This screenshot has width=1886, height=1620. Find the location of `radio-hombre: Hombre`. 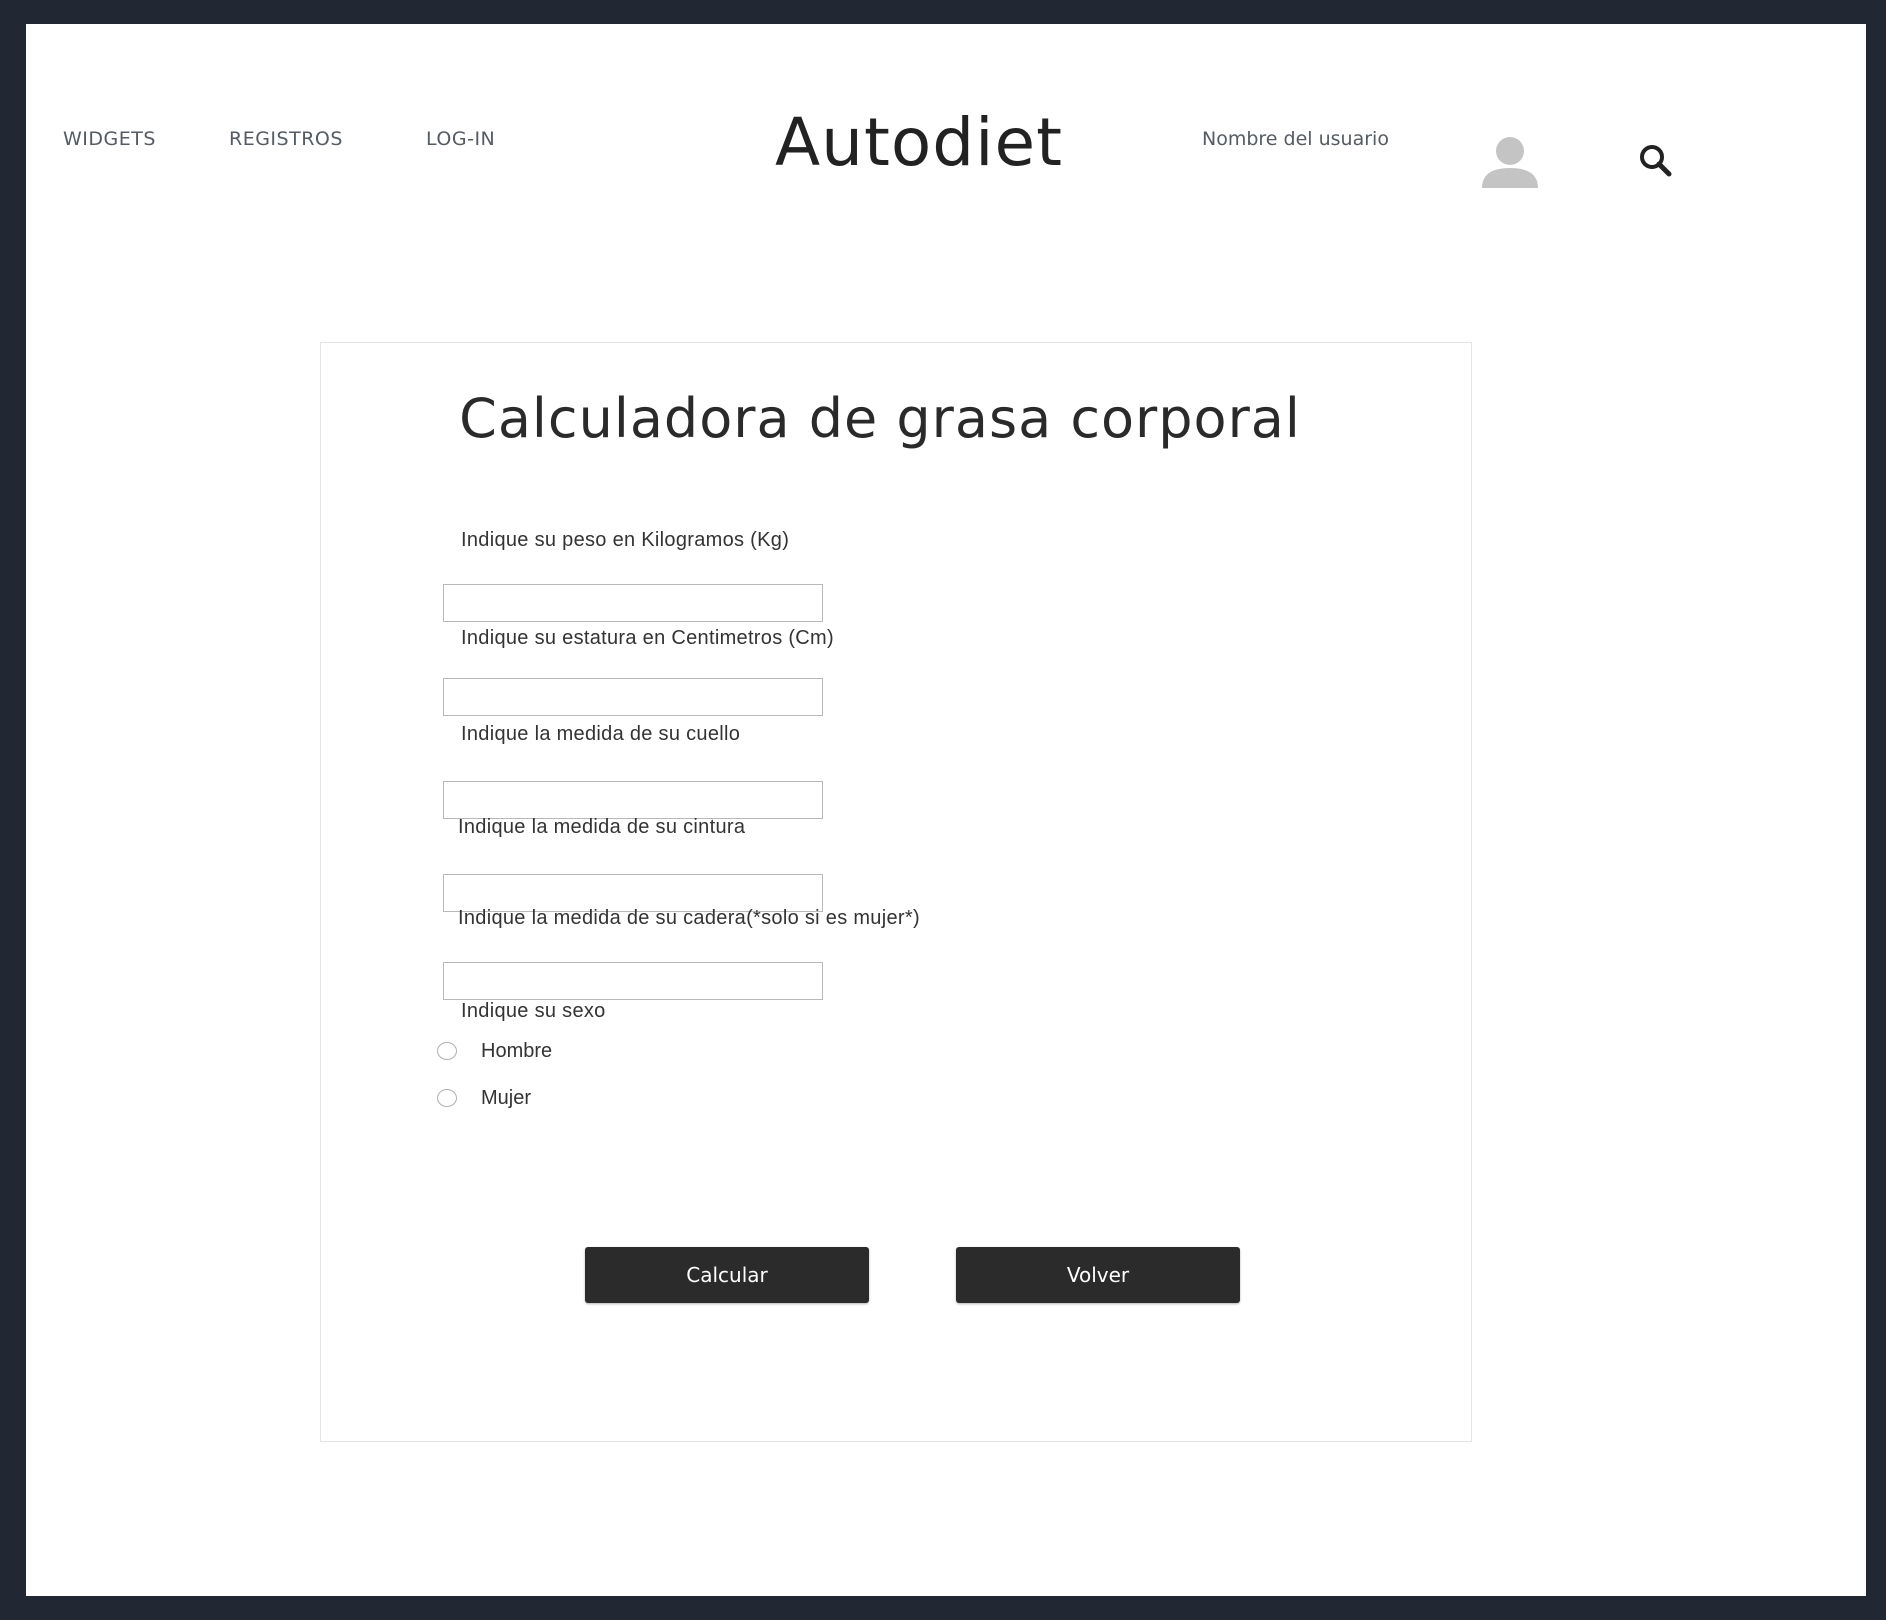

radio-hombre: Hombre is located at coordinates (494, 1051).